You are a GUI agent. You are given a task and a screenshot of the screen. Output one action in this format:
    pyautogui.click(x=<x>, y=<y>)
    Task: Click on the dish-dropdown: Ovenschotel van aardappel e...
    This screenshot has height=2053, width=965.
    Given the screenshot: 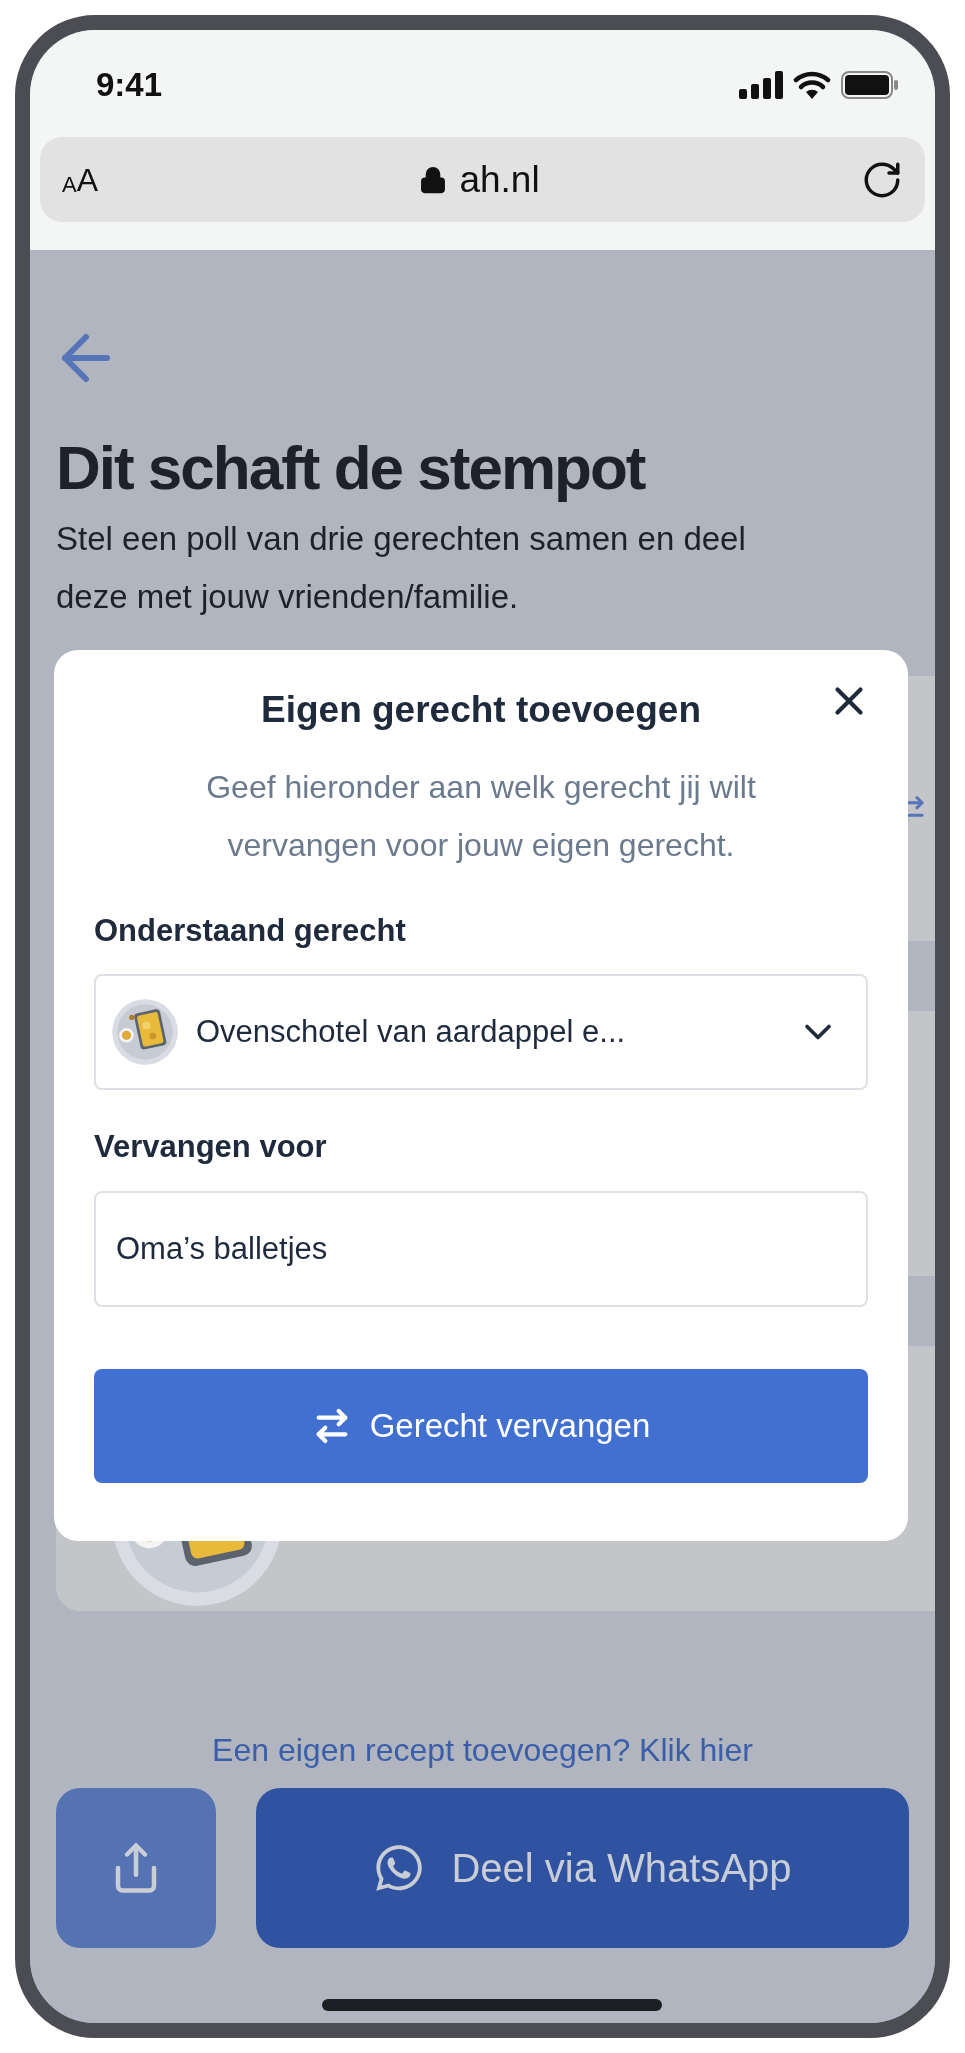 What is the action you would take?
    pyautogui.click(x=481, y=1032)
    